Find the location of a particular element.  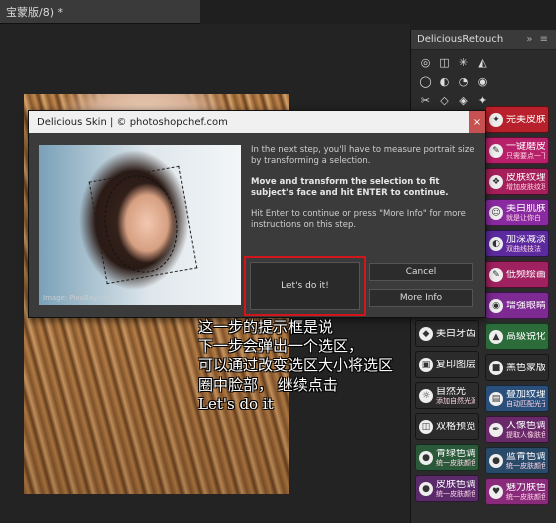

panel-button: ☺ 美白肌肤 就是让你白 is located at coordinates (517, 212).